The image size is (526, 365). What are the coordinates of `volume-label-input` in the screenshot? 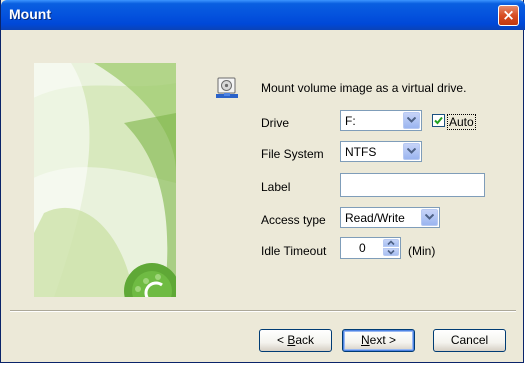 It's located at (412, 185).